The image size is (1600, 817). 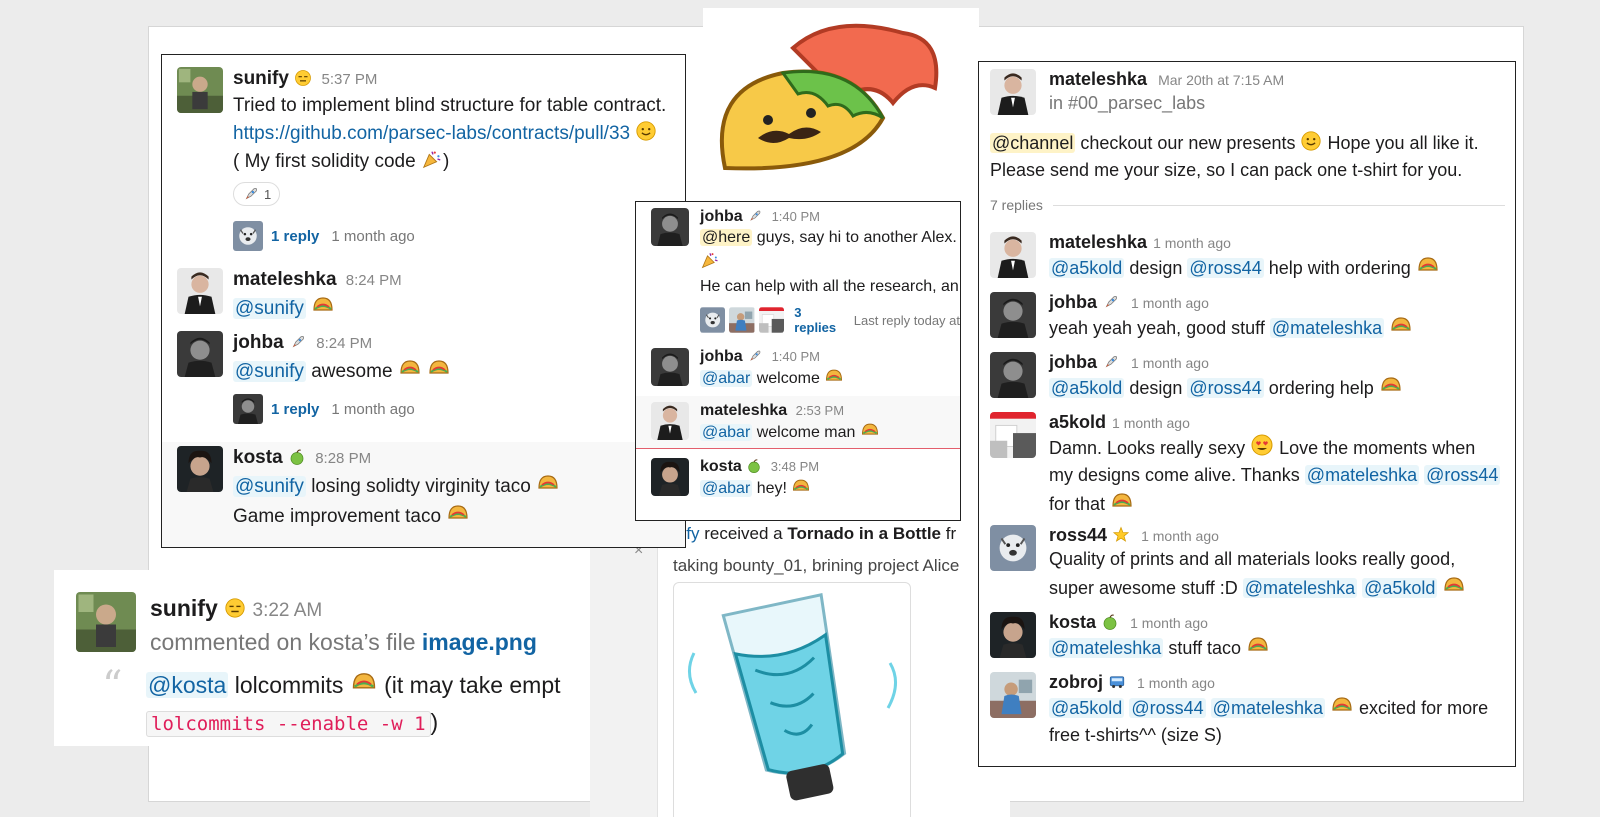 I want to click on bounty-text: nify received a Tornado in a Bottle fr, so click(x=814, y=534).